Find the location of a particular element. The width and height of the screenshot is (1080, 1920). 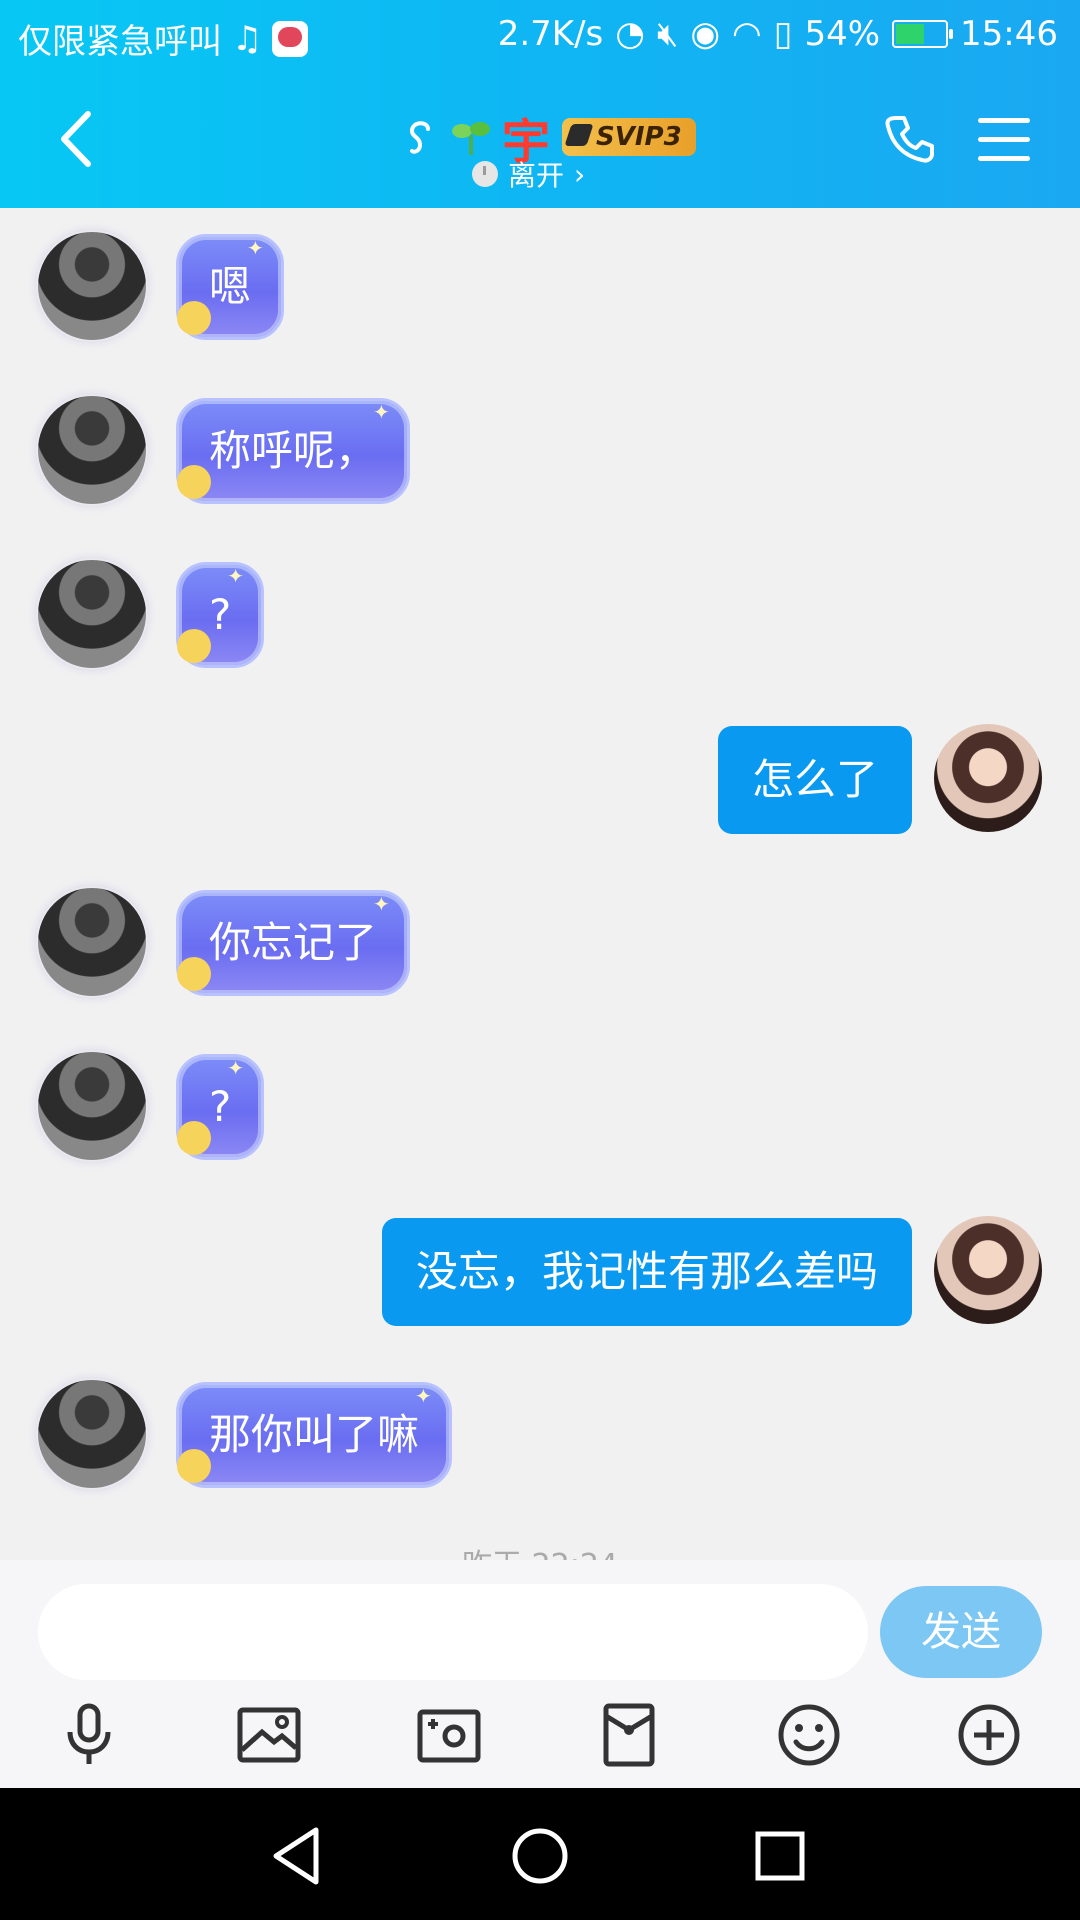

message-text: 没忘，我记性有那么差吗 is located at coordinates (646, 1271).